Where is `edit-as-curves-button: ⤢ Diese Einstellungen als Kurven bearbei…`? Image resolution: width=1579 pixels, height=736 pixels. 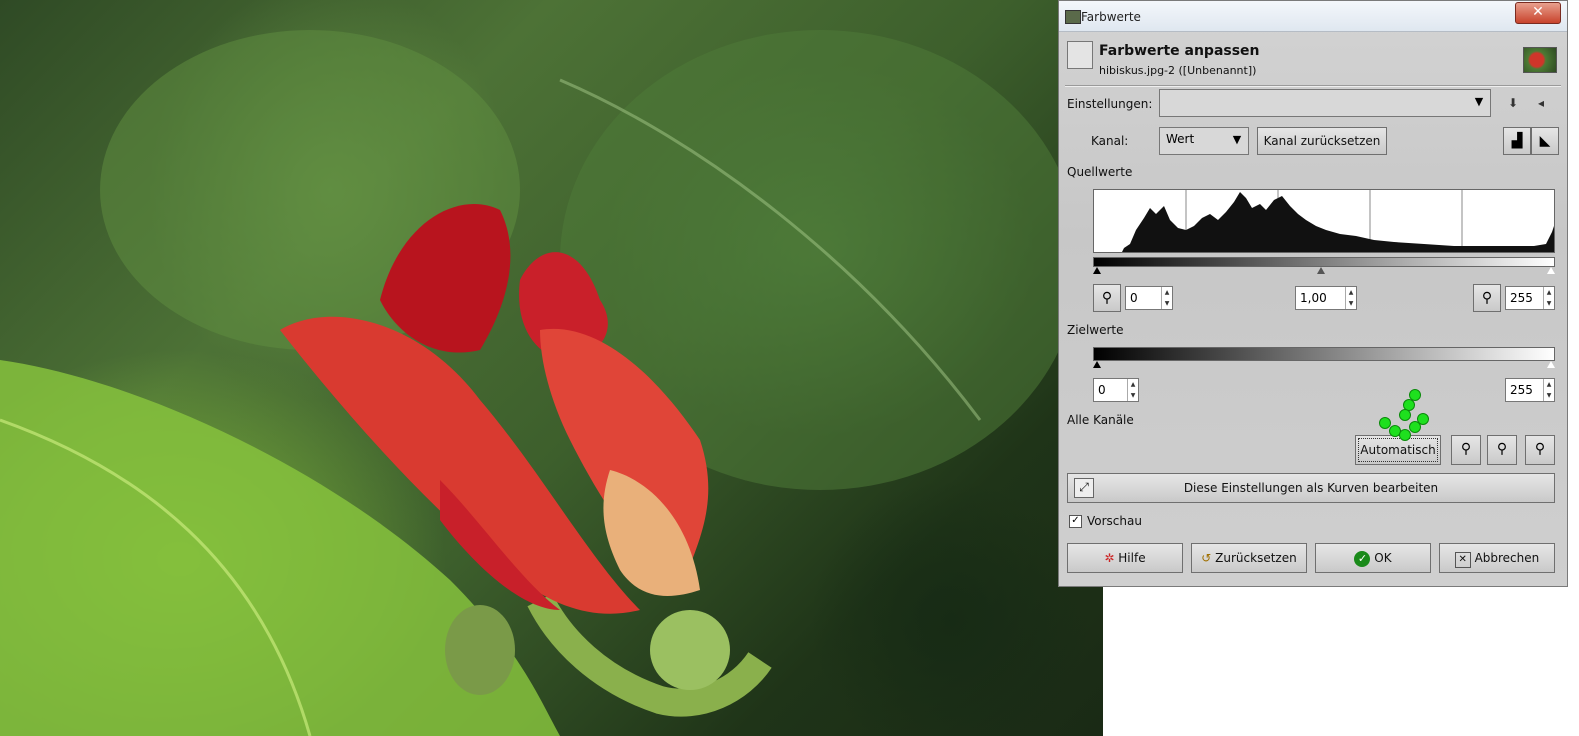 edit-as-curves-button: ⤢ Diese Einstellungen als Kurven bearbei… is located at coordinates (1311, 488).